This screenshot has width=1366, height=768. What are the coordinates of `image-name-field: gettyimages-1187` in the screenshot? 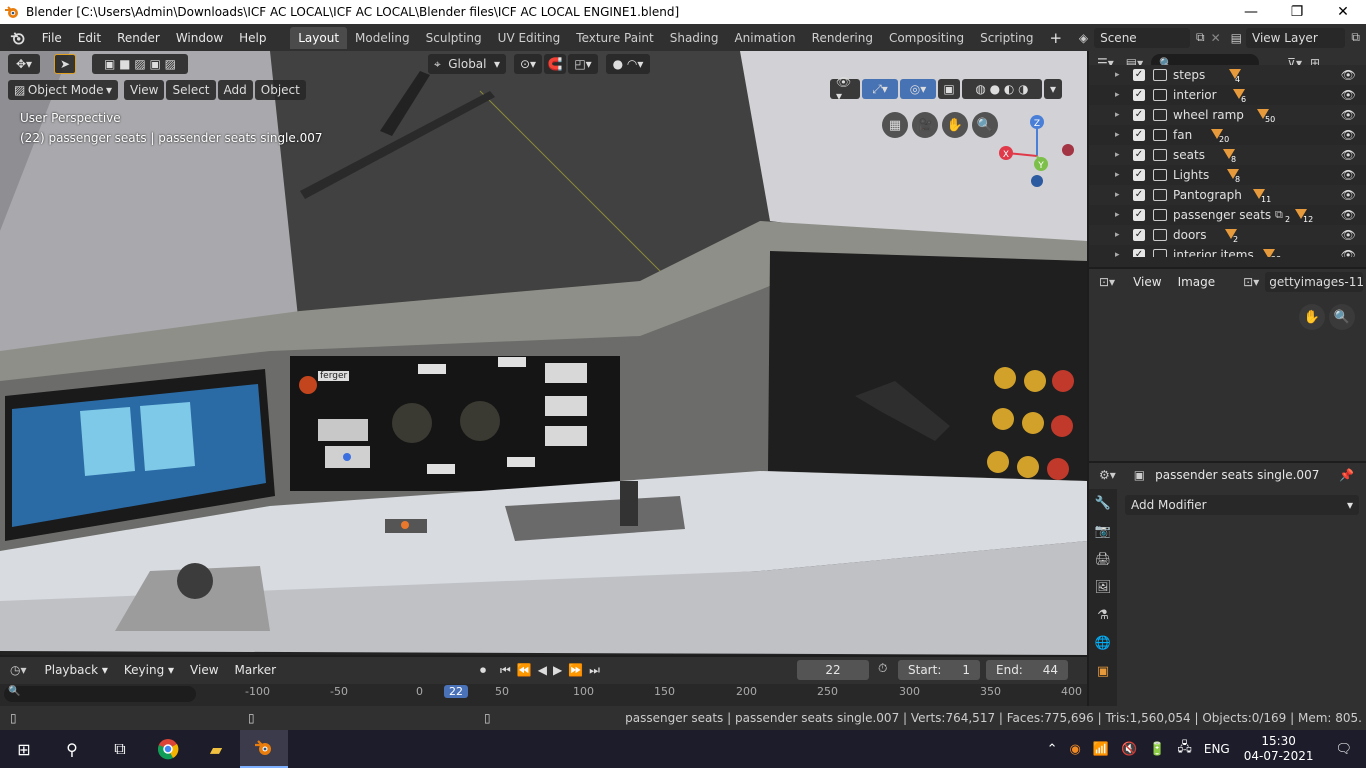 It's located at (1314, 282).